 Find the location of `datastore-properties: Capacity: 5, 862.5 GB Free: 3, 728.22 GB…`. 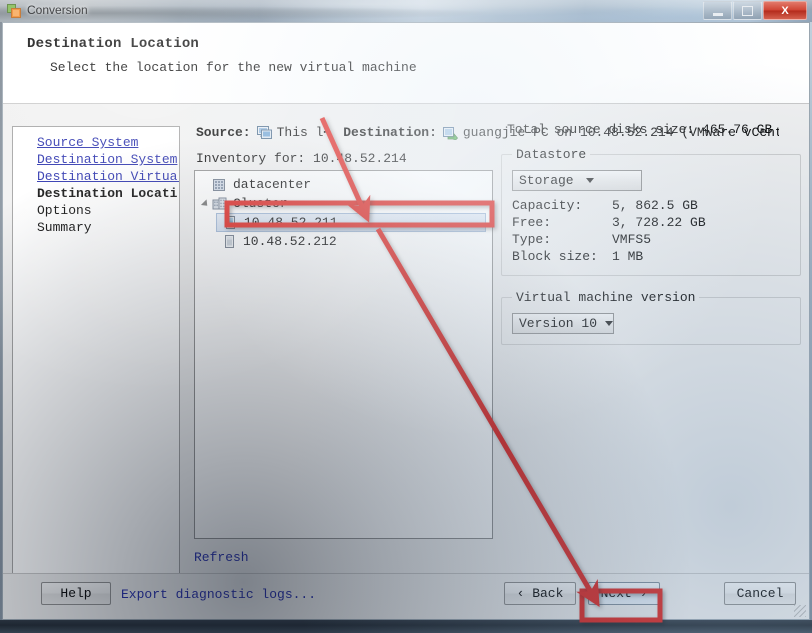

datastore-properties: Capacity: 5, 862.5 GB Free: 3, 728.22 GB… is located at coordinates (609, 231).